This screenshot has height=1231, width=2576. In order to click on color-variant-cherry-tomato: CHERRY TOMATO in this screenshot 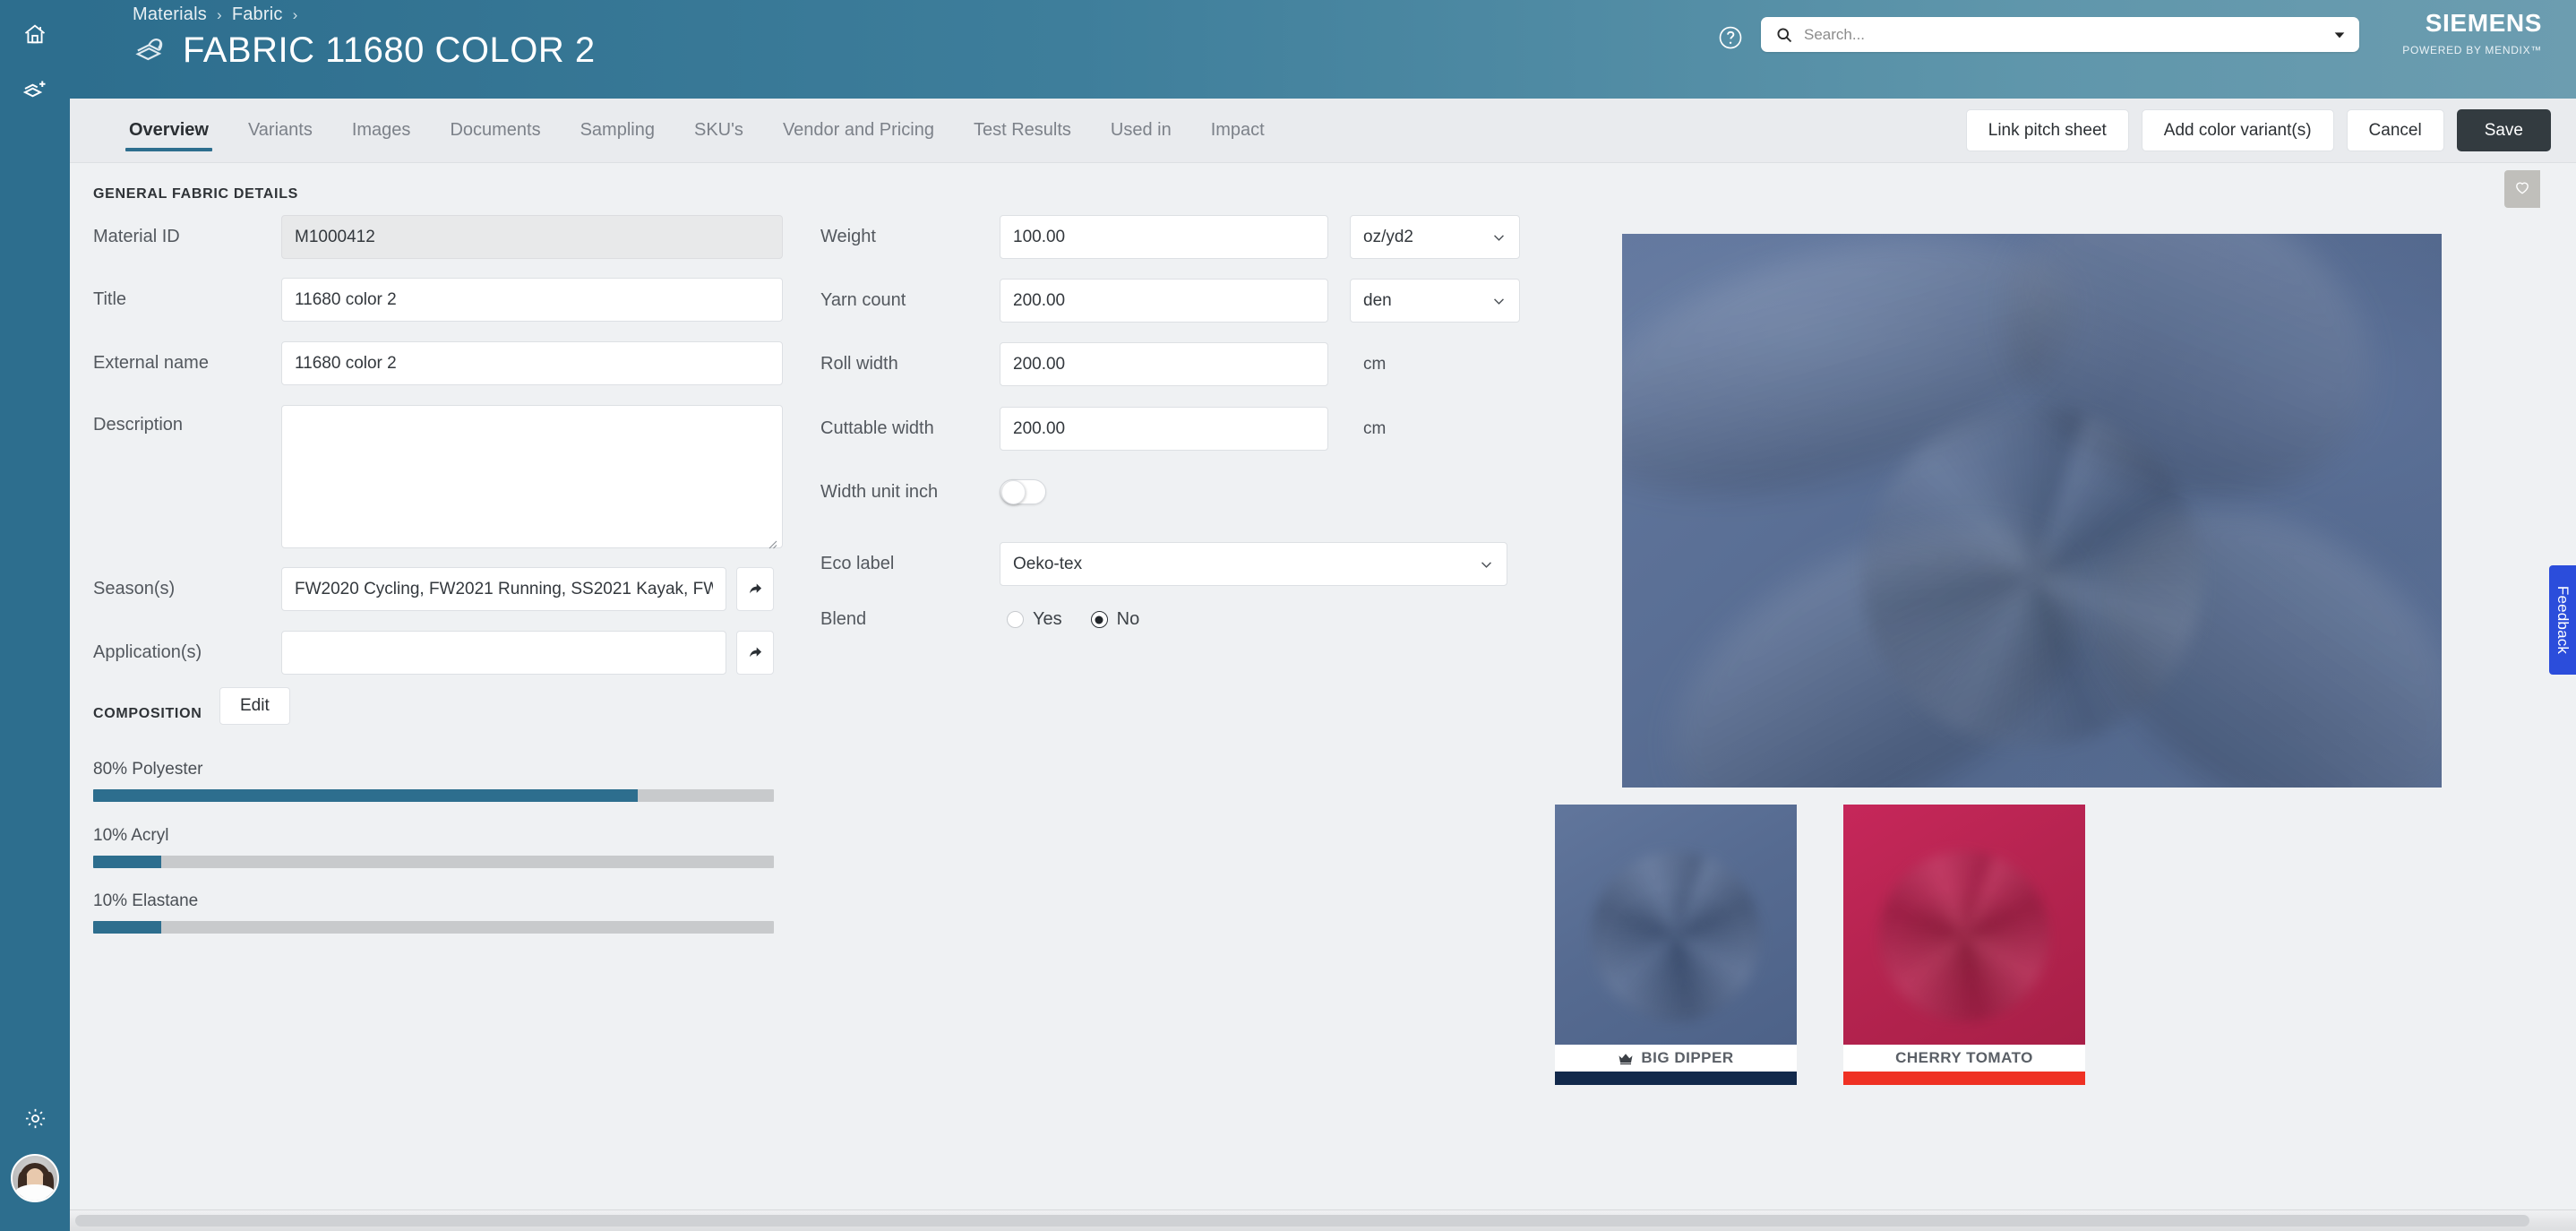, I will do `click(1964, 945)`.